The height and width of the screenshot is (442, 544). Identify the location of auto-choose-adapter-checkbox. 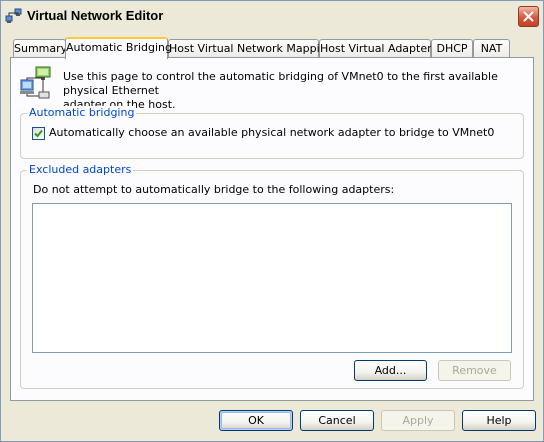
(38, 133).